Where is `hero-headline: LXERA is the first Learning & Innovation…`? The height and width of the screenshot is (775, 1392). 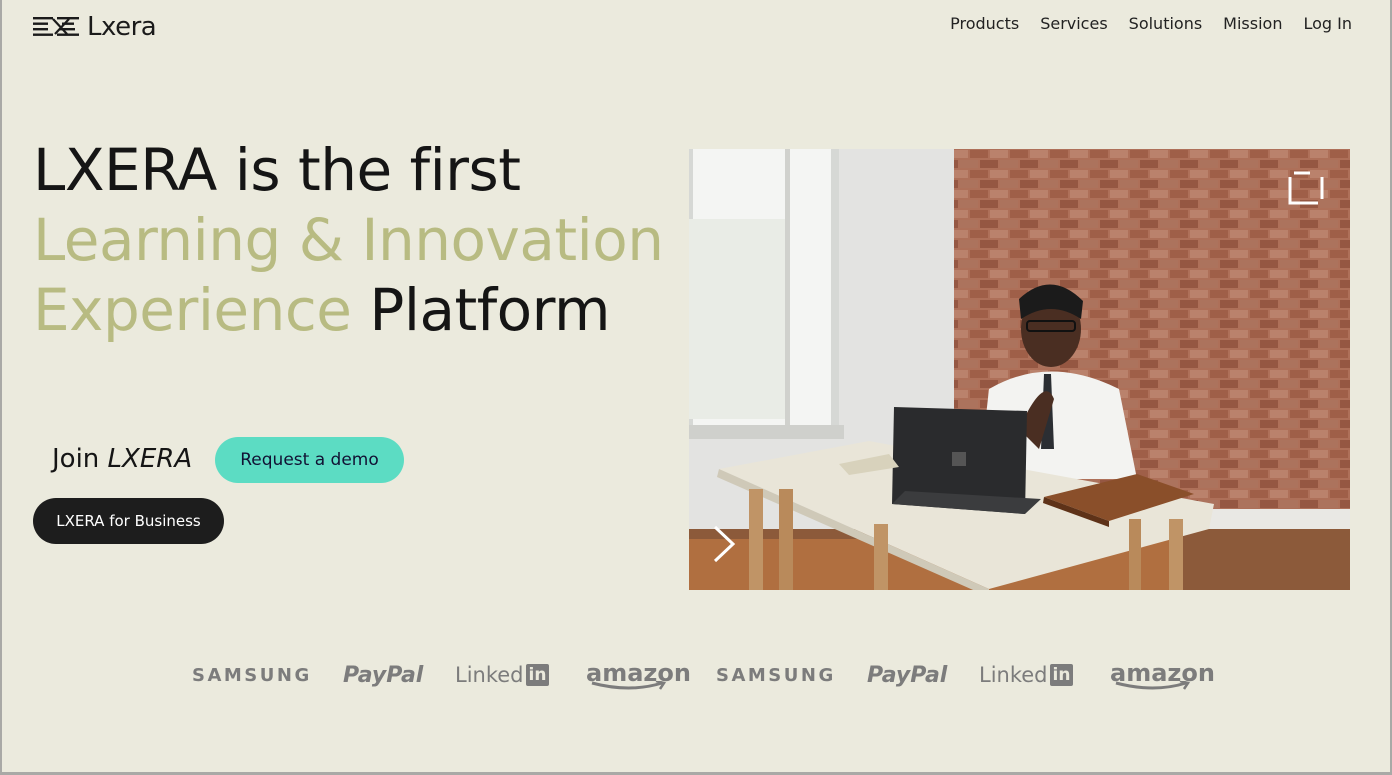
hero-headline: LXERA is the first Learning & Innovation… is located at coordinates (353, 240).